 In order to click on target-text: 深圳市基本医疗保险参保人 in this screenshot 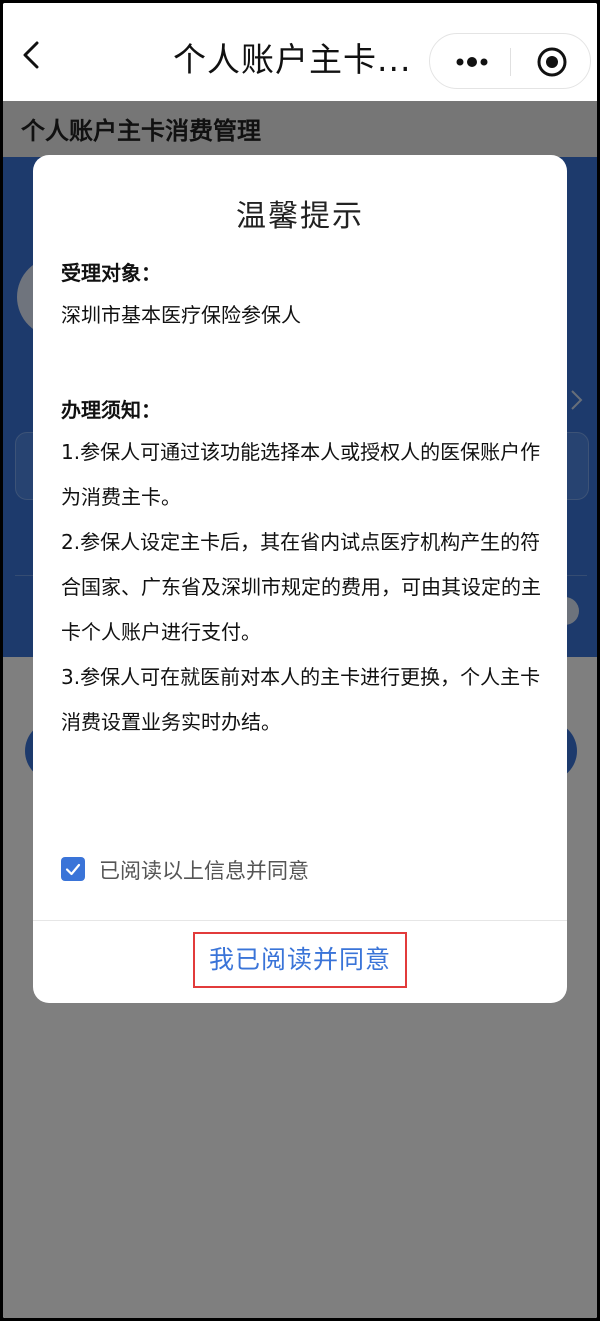, I will do `click(181, 315)`.